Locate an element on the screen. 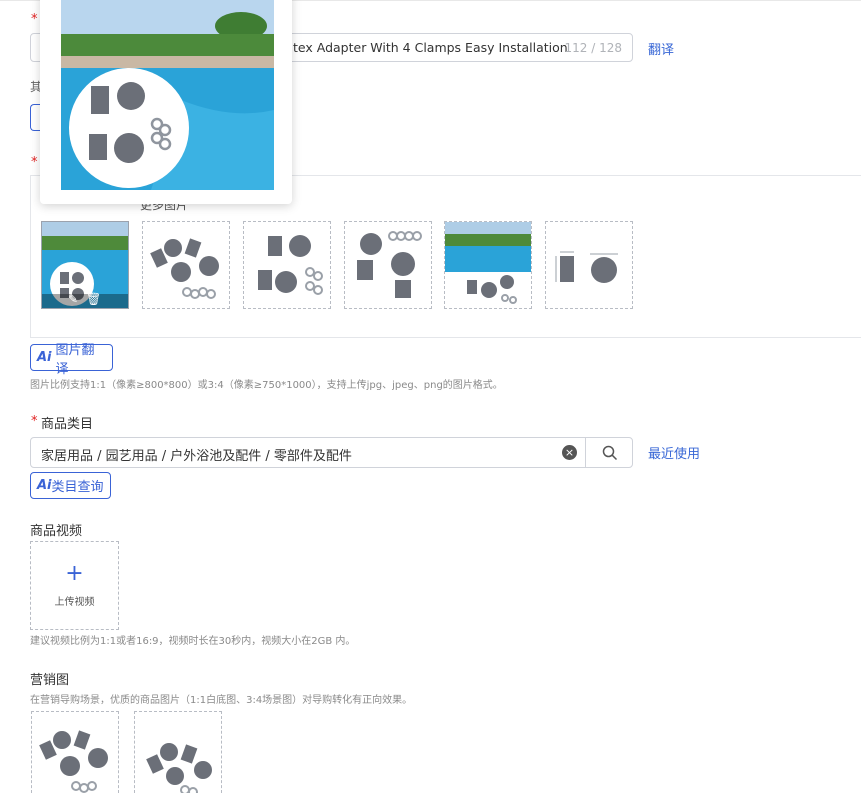  image-translate-button: Ai 图片翻译 is located at coordinates (71, 360).